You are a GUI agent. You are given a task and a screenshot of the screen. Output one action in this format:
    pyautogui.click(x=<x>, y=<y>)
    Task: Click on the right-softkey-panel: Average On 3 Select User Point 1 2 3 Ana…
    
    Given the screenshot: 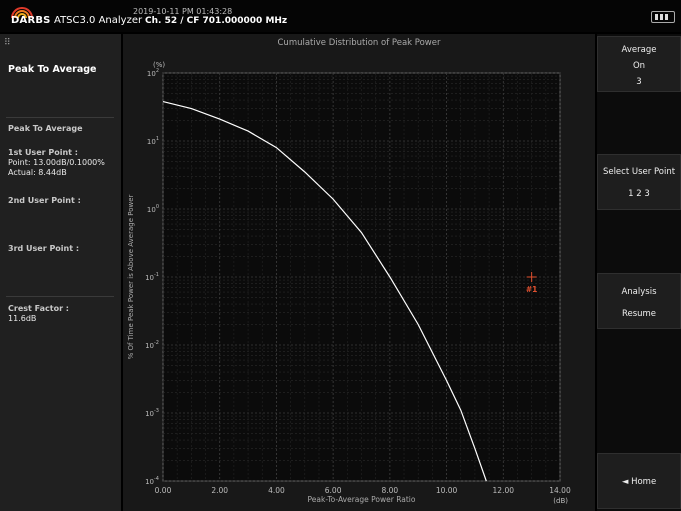 What is the action you would take?
    pyautogui.click(x=639, y=272)
    